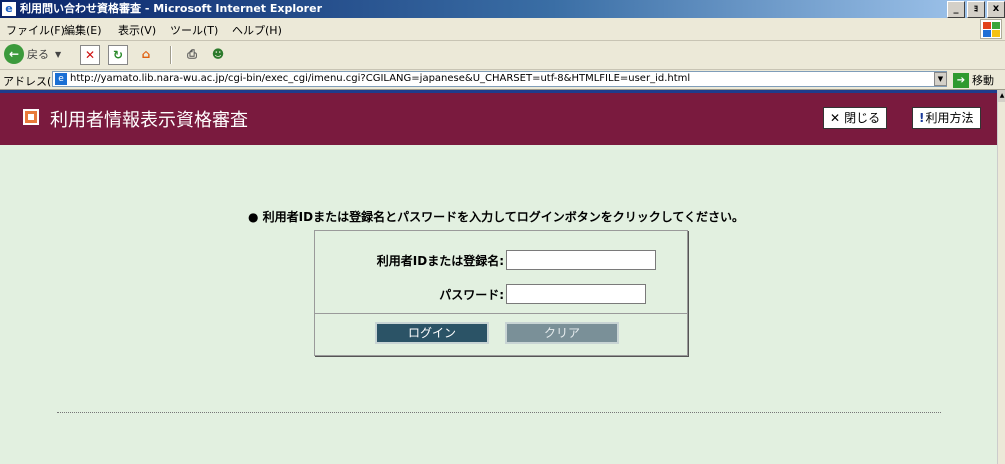  I want to click on user-id-row: 利用者IDまたは登録名:, so click(516, 260).